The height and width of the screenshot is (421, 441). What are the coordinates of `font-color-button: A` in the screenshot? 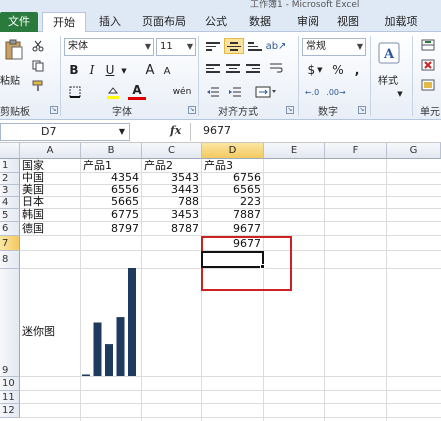 It's located at (137, 91).